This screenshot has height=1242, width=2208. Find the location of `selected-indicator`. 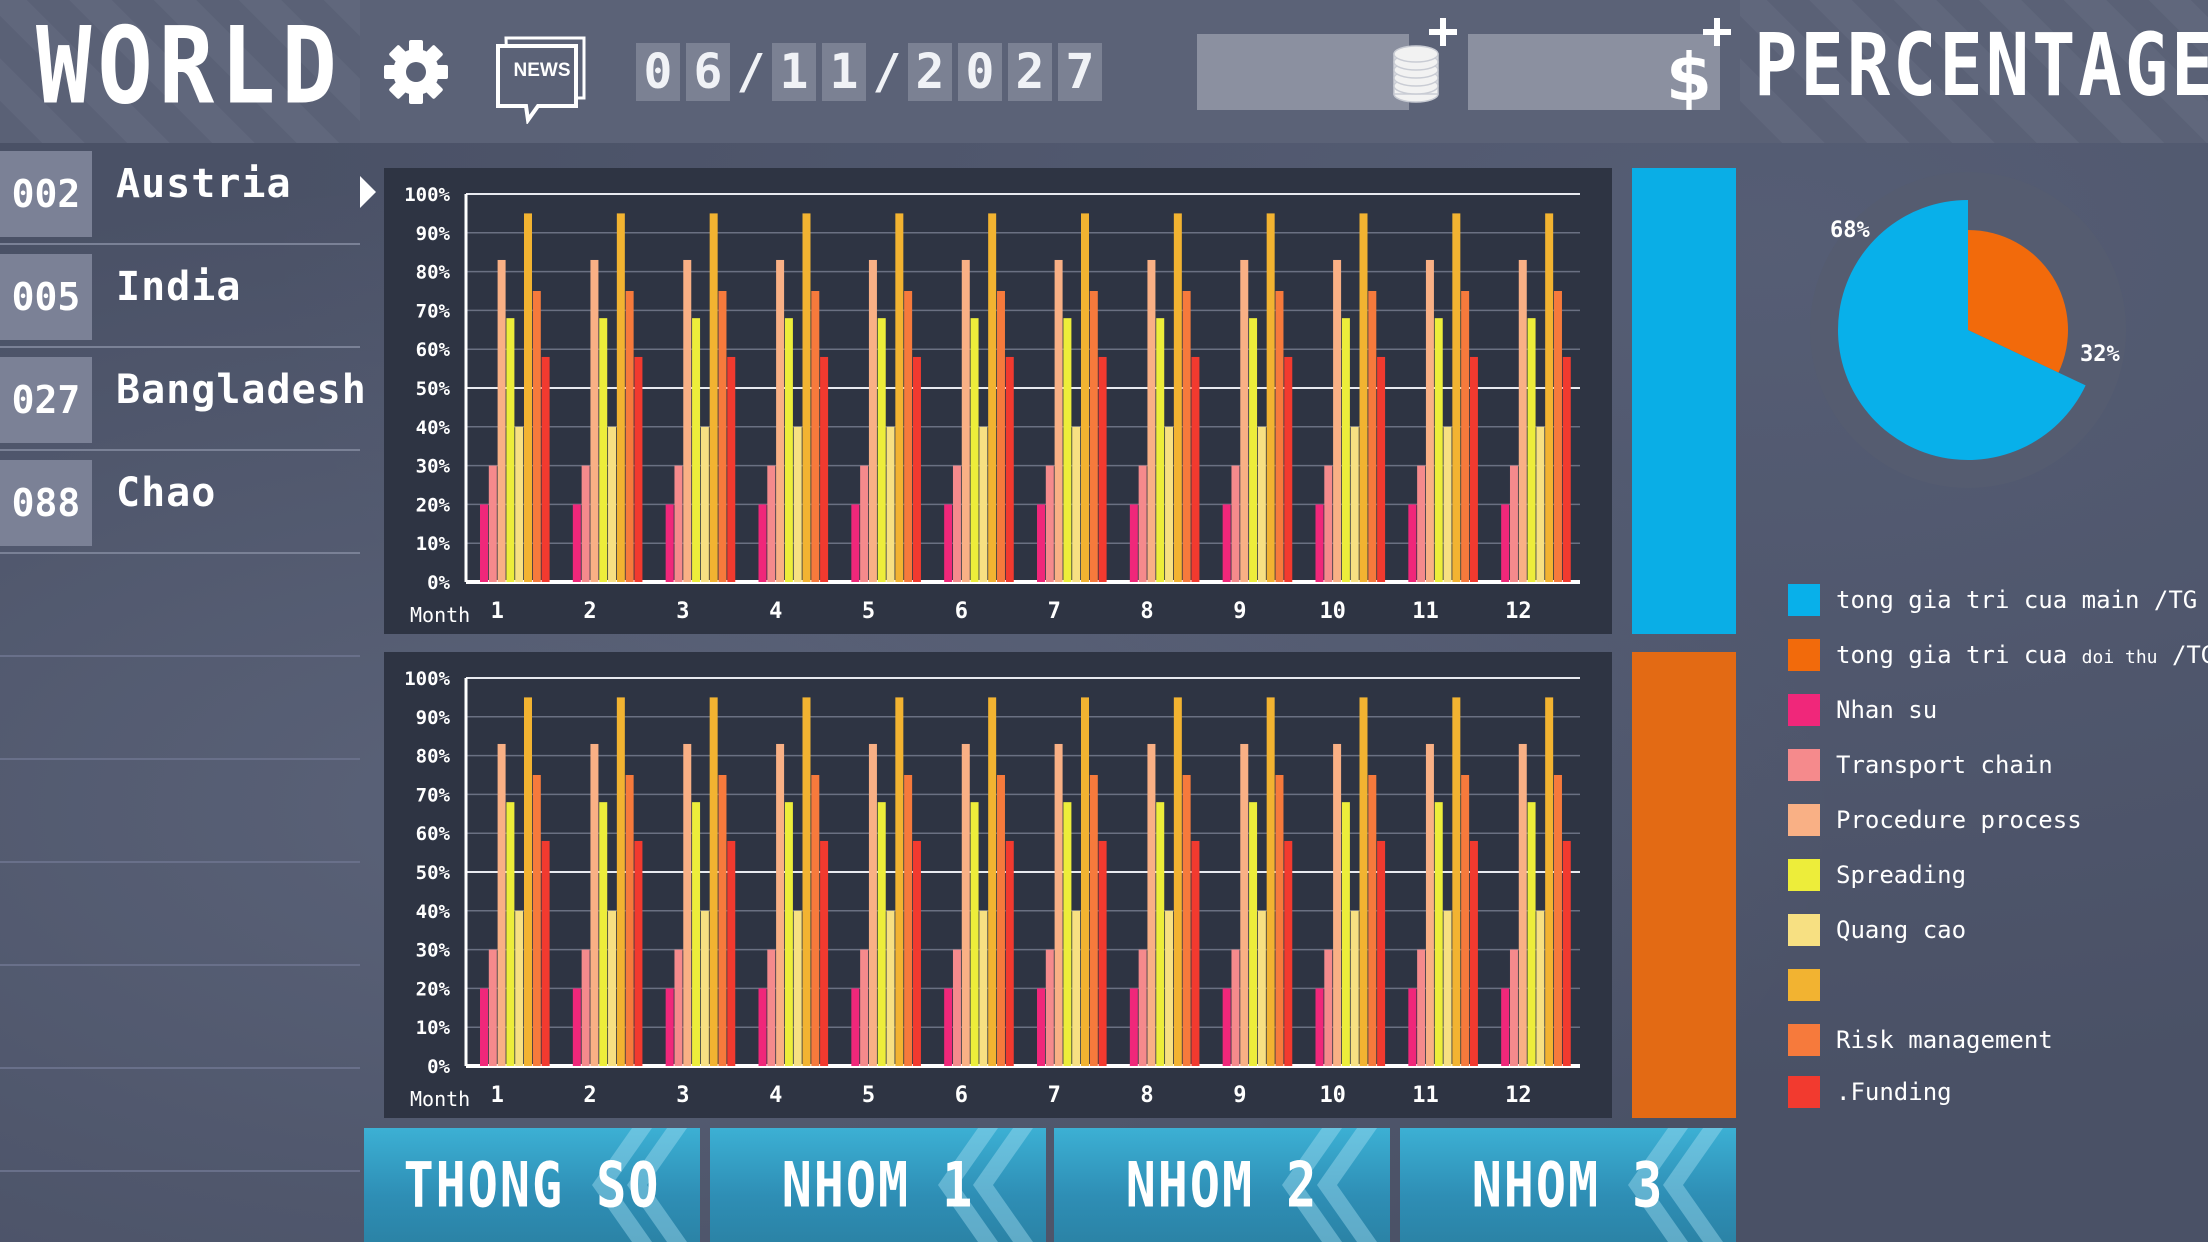

selected-indicator is located at coordinates (368, 192).